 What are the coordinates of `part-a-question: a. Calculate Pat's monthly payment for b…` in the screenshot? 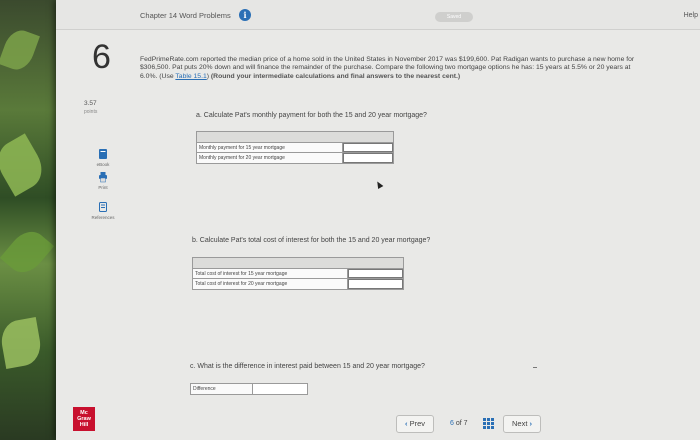 It's located at (311, 115).